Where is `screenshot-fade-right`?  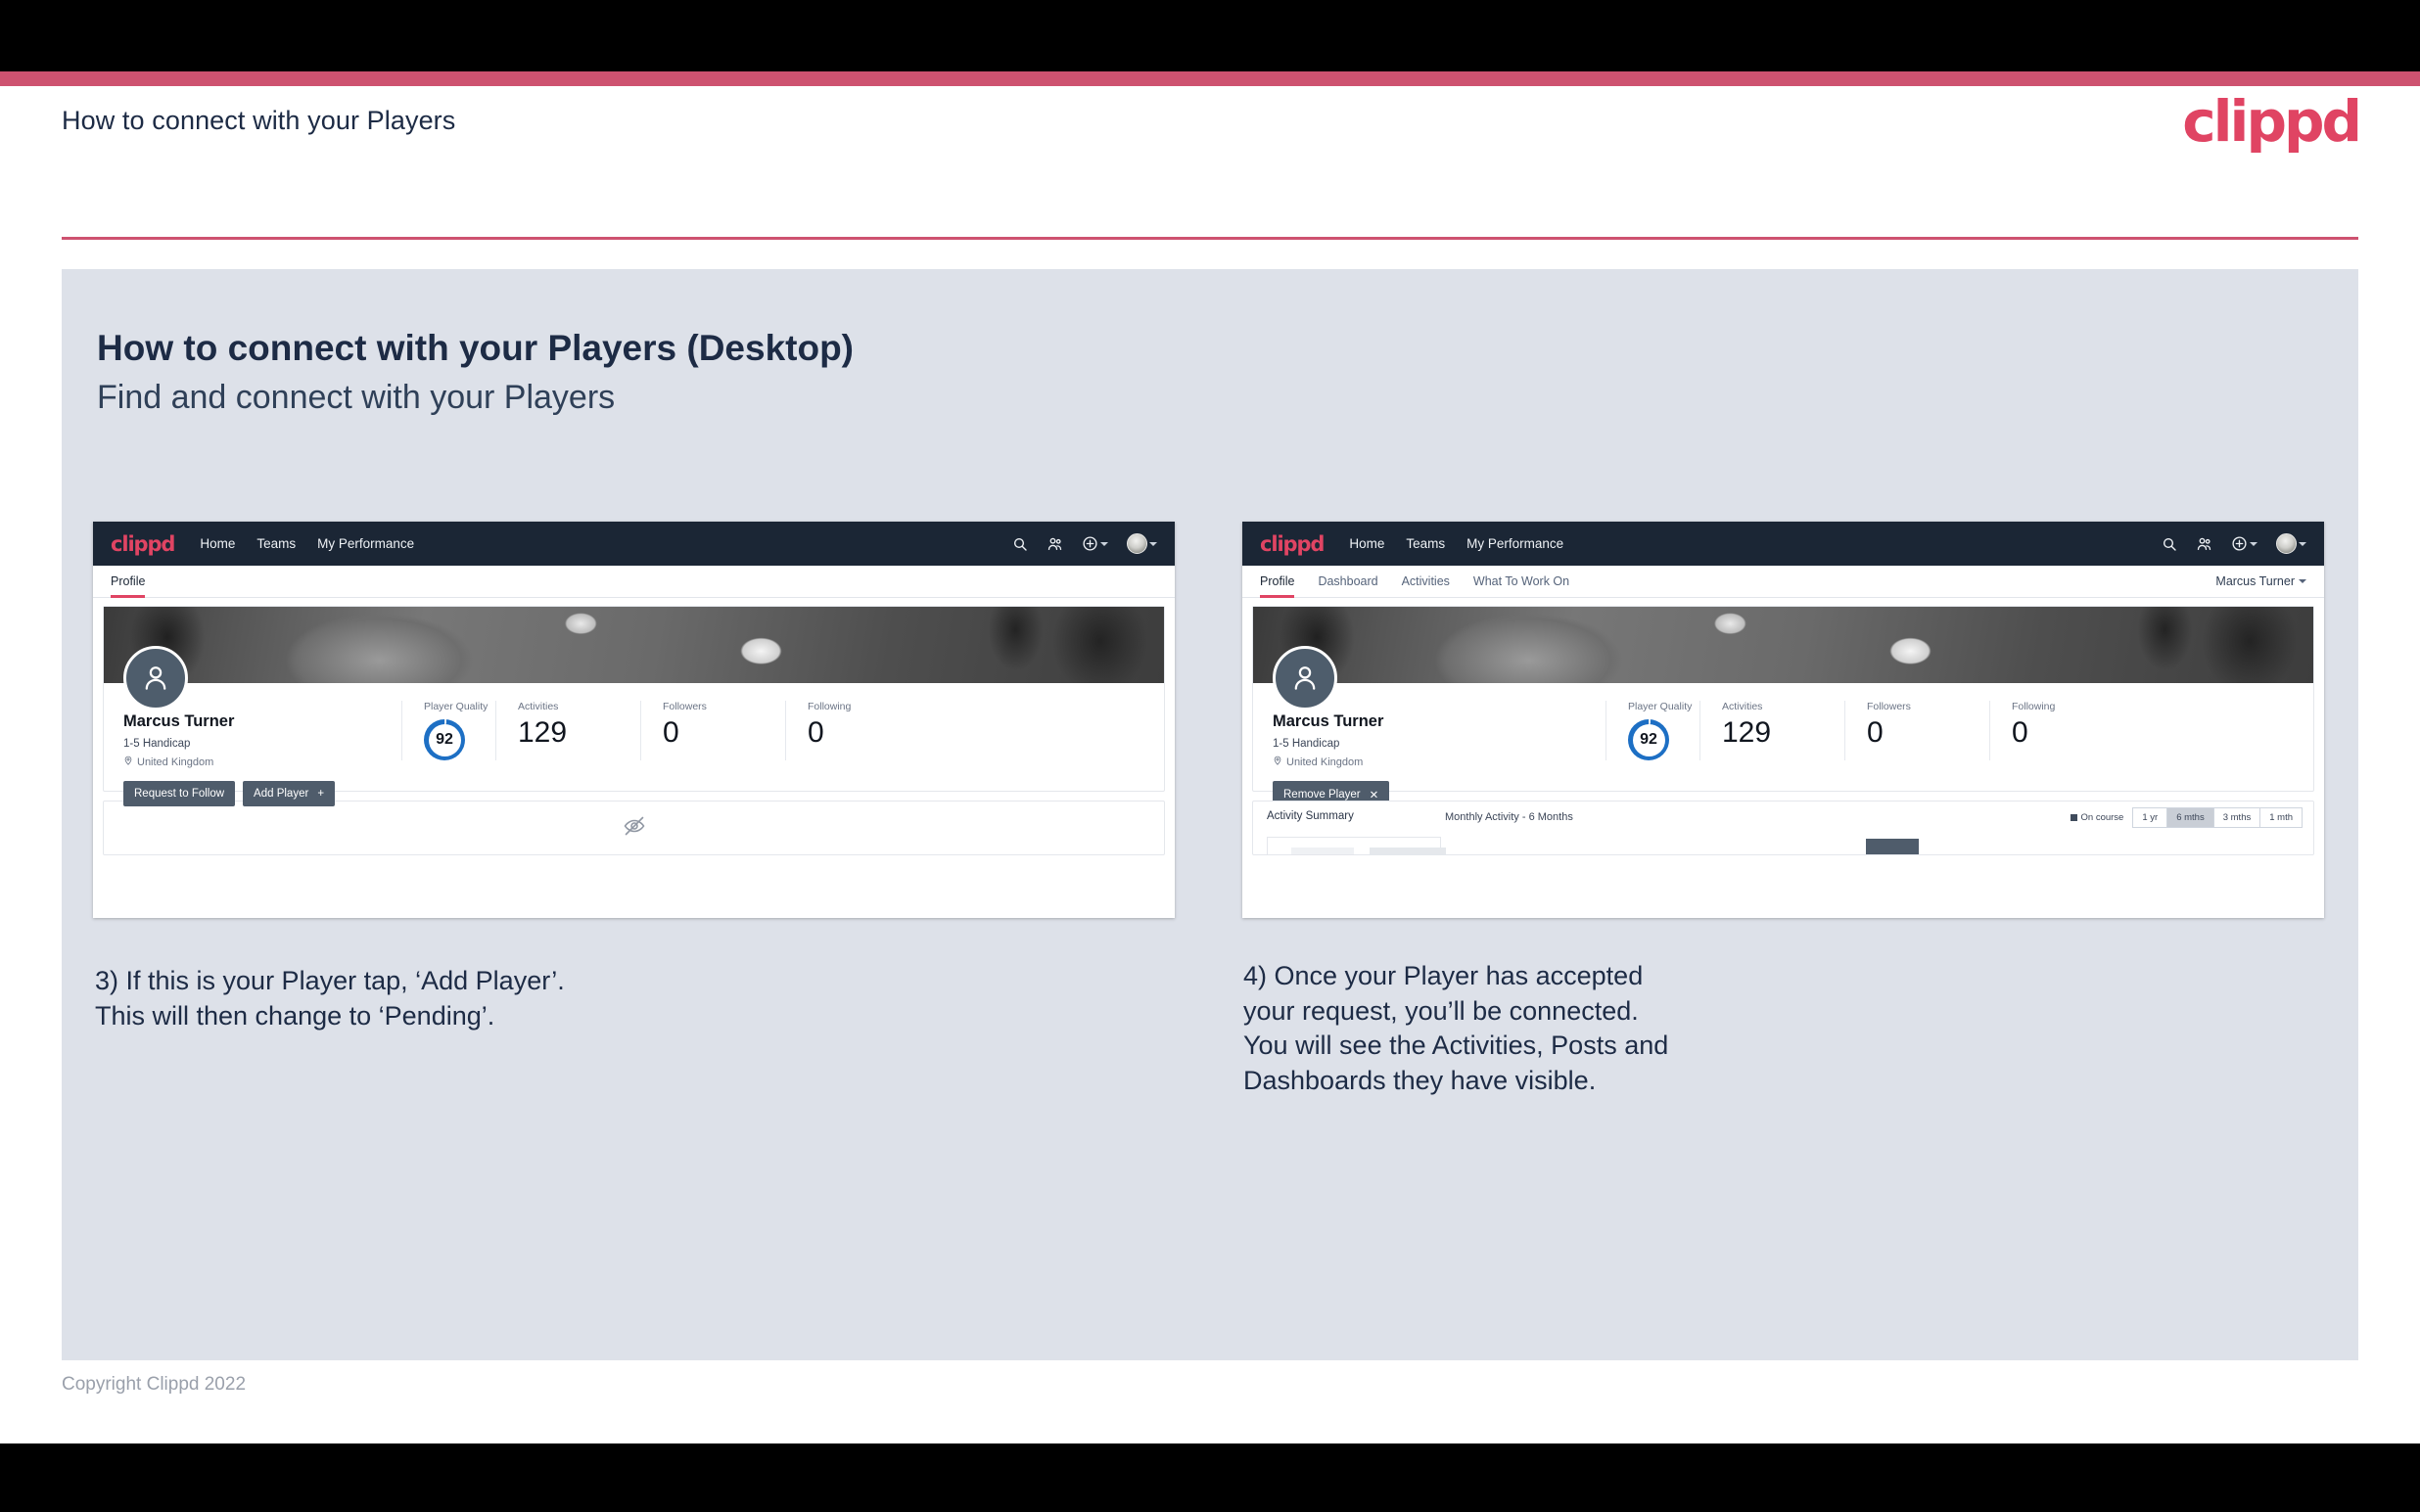
screenshot-fade-right is located at coordinates (1783, 901).